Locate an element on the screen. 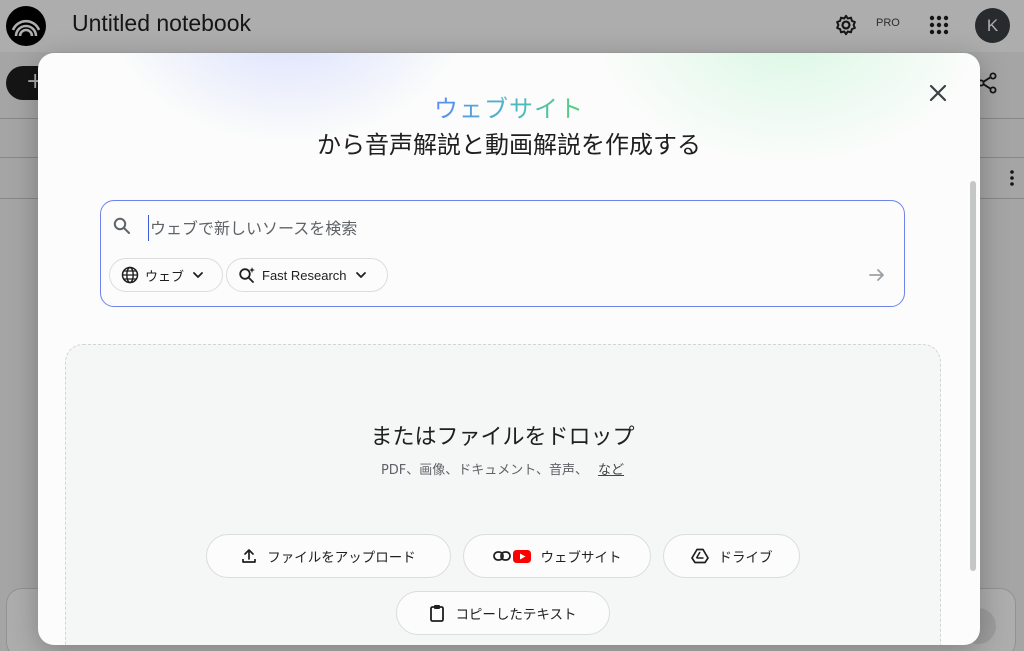 This screenshot has height=651, width=1024. arrow-right-icon is located at coordinates (876, 275).